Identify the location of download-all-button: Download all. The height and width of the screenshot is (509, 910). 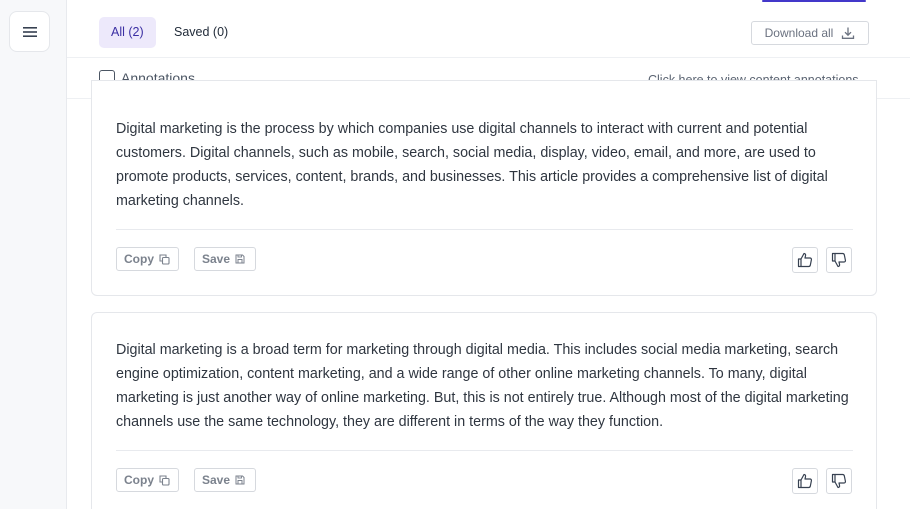
(810, 33).